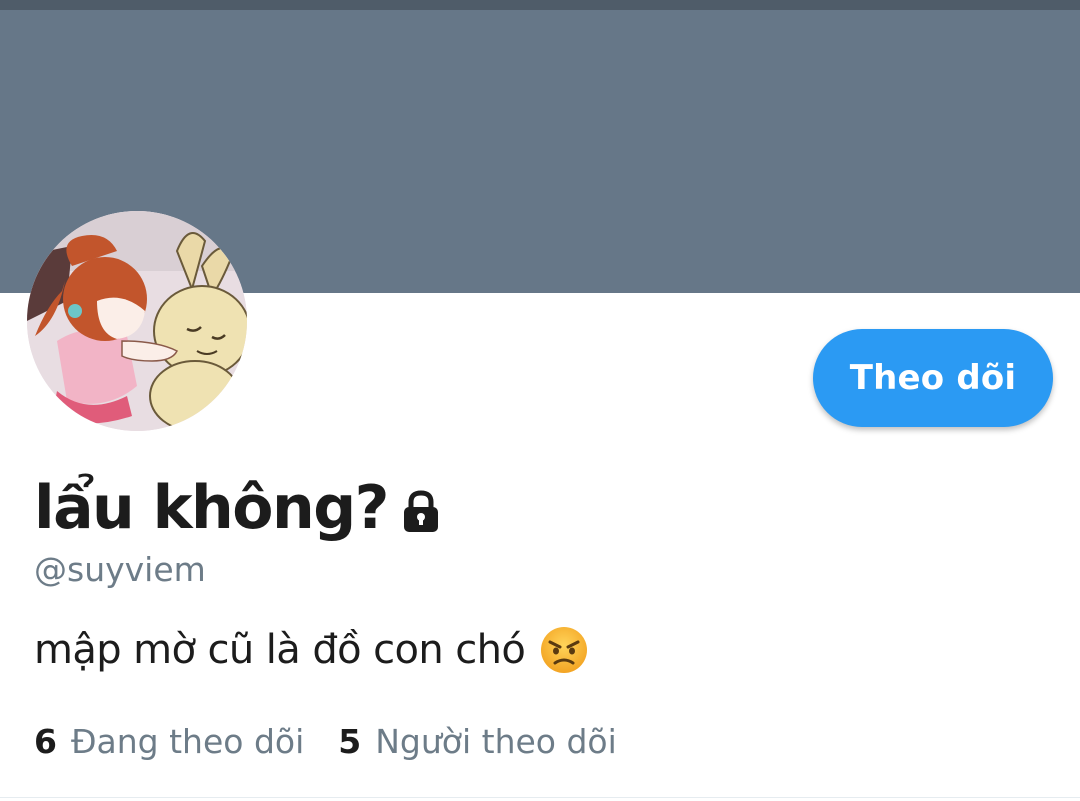 Image resolution: width=1080 pixels, height=801 pixels. I want to click on angry-face-icon, so click(564, 650).